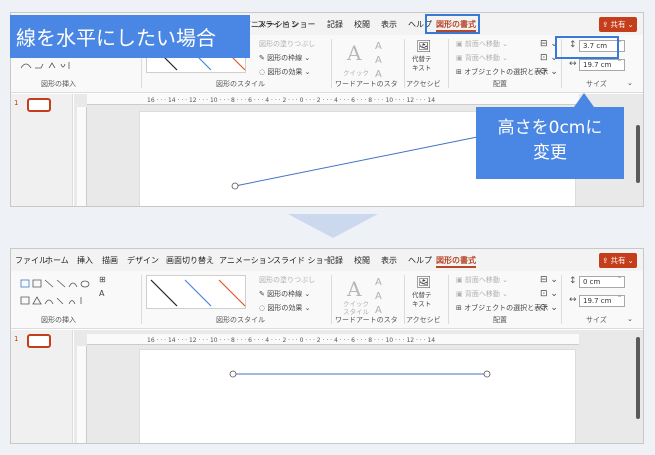 The width and height of the screenshot is (655, 455). What do you see at coordinates (420, 260) in the screenshot?
I see `tab-help: ヘルプ` at bounding box center [420, 260].